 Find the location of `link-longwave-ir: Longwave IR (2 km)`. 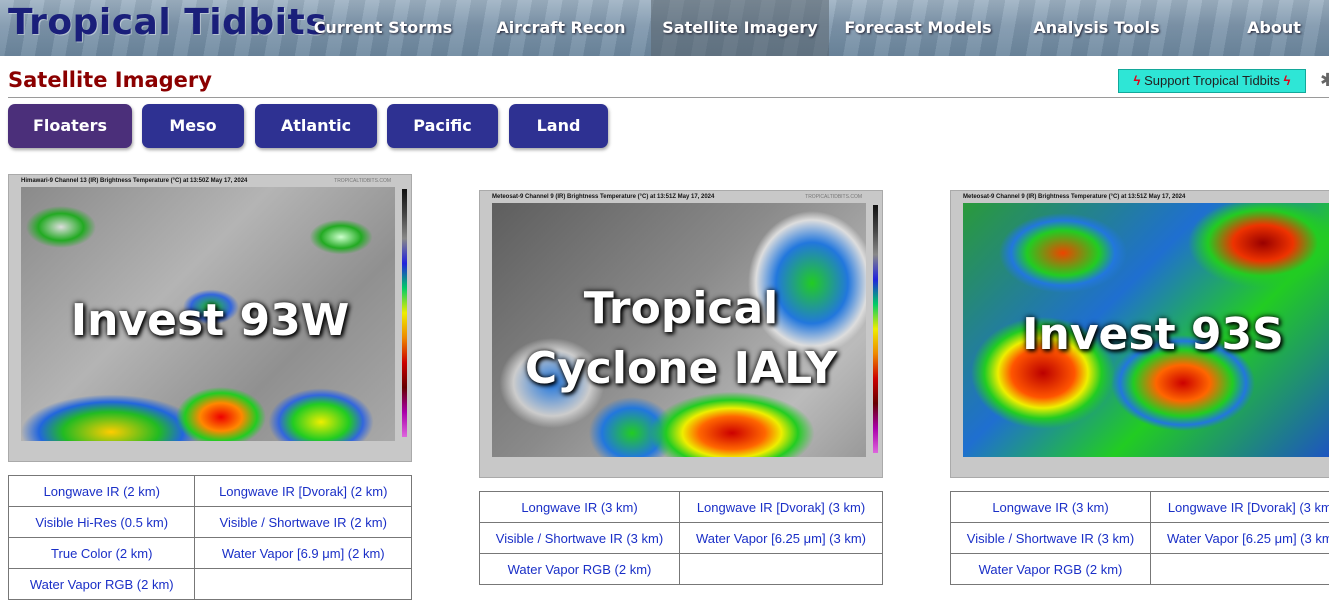

link-longwave-ir: Longwave IR (2 km) is located at coordinates (101, 491).